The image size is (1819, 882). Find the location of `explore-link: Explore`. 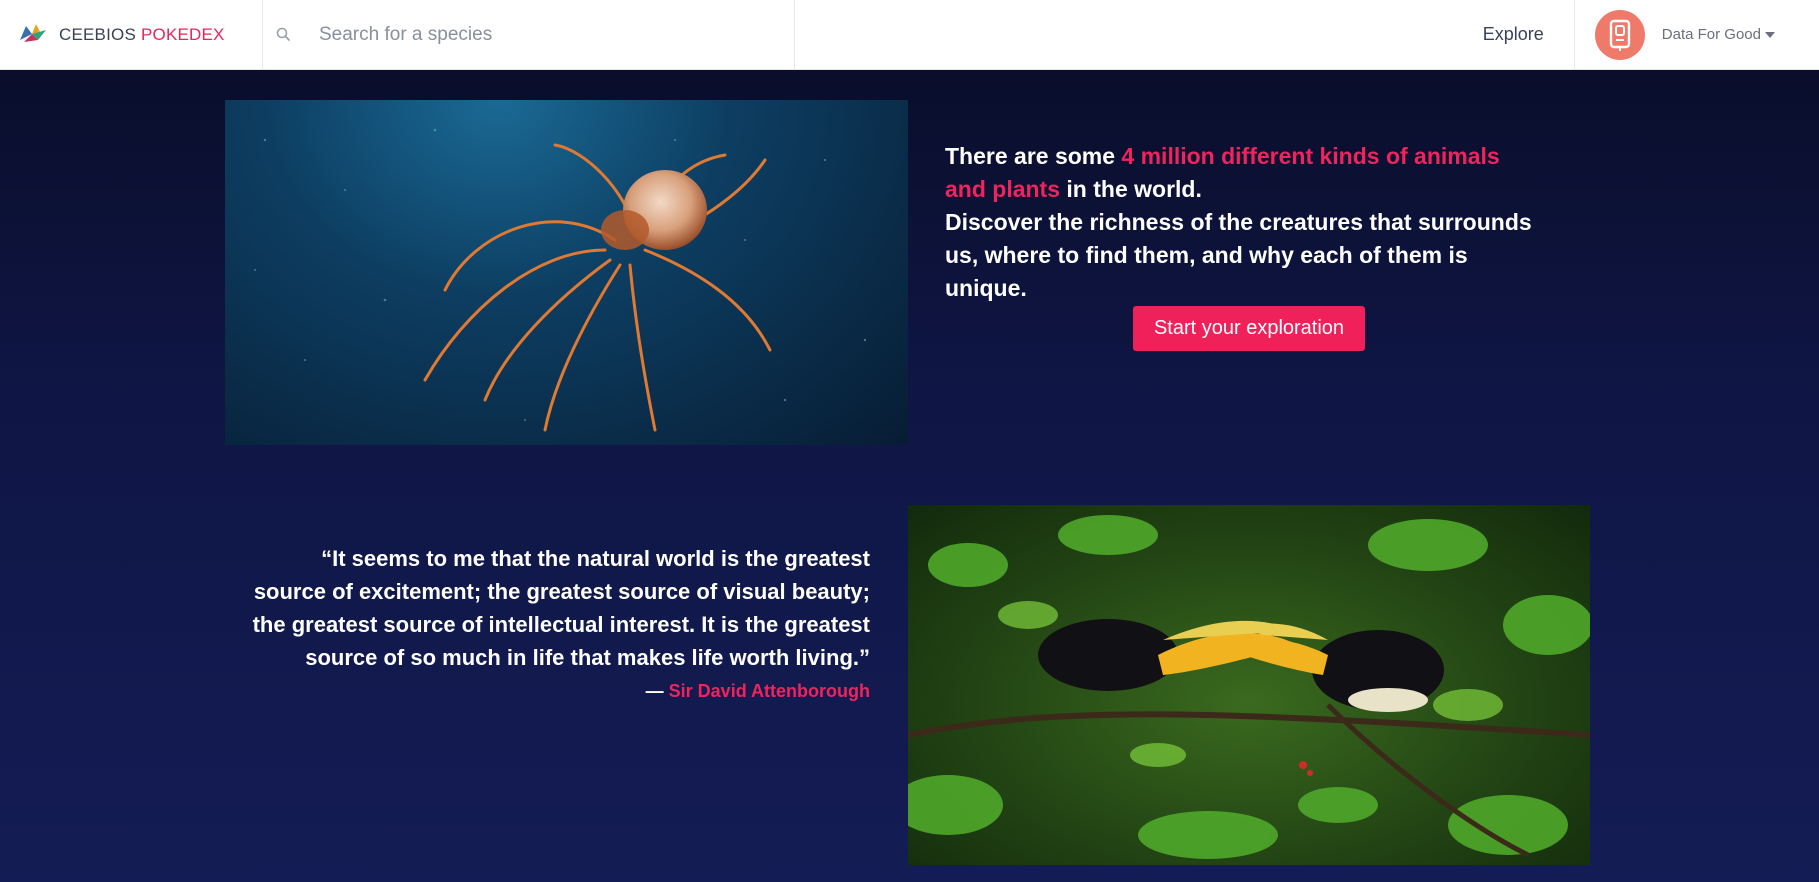

explore-link: Explore is located at coordinates (1513, 35).